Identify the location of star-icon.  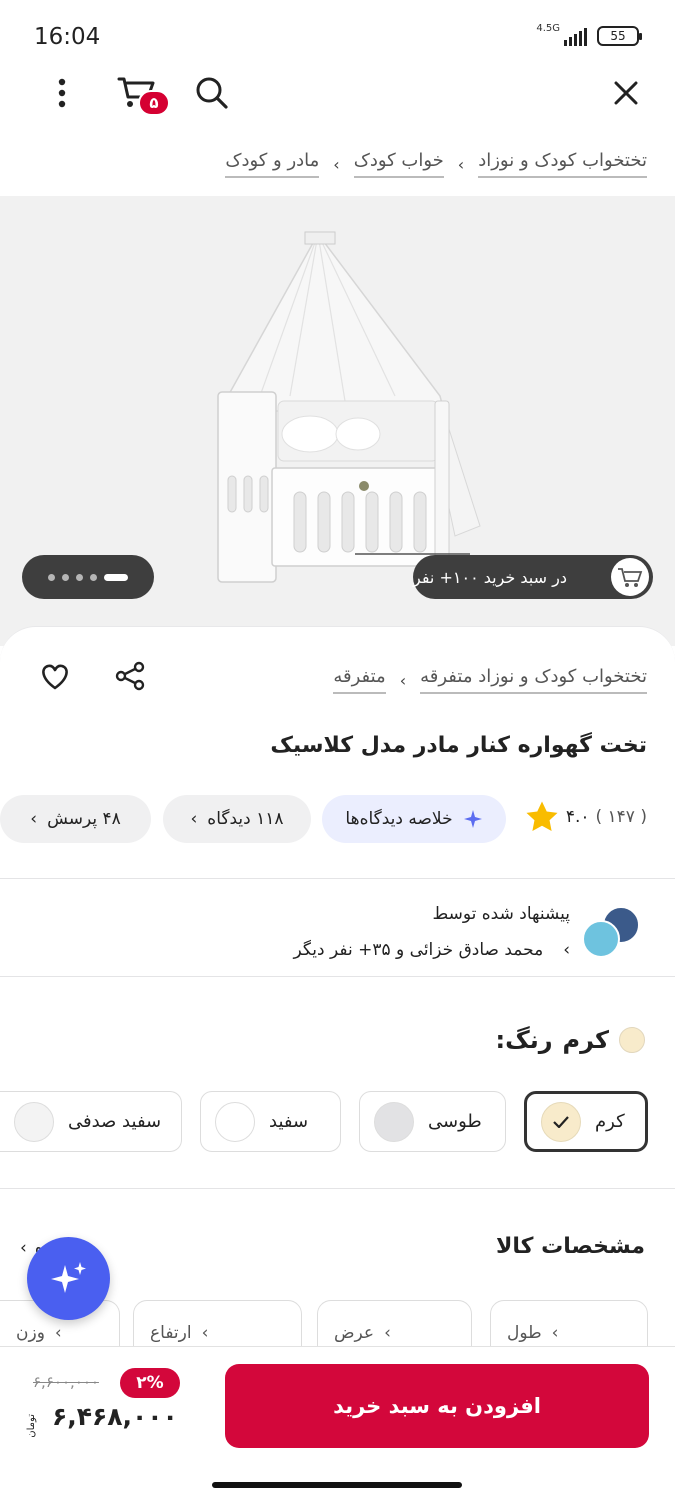
(542, 816).